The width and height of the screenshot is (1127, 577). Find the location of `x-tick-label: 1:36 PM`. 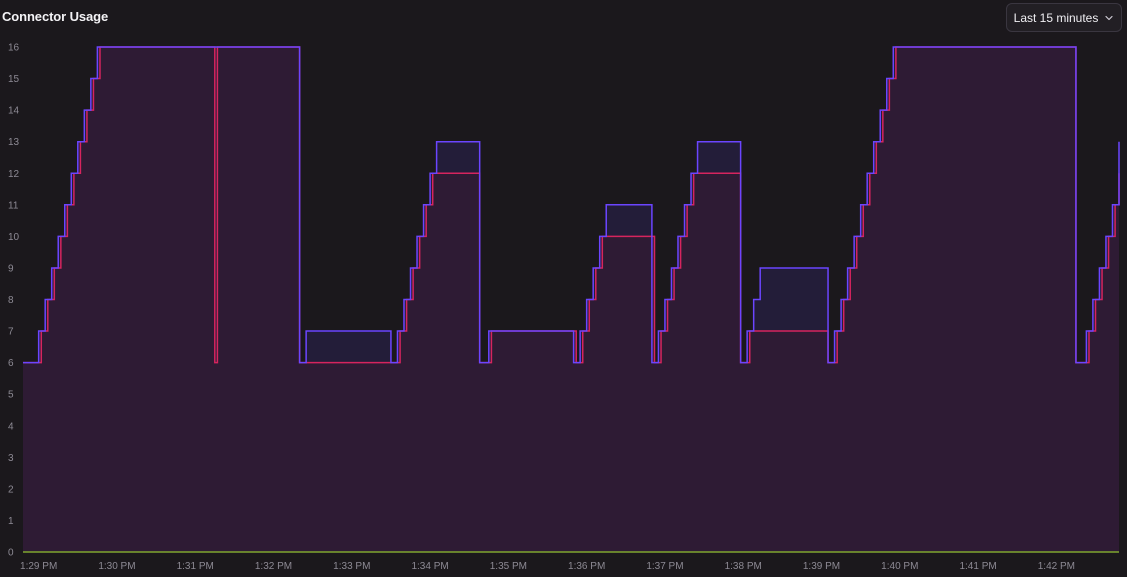

x-tick-label: 1:36 PM is located at coordinates (586, 566).